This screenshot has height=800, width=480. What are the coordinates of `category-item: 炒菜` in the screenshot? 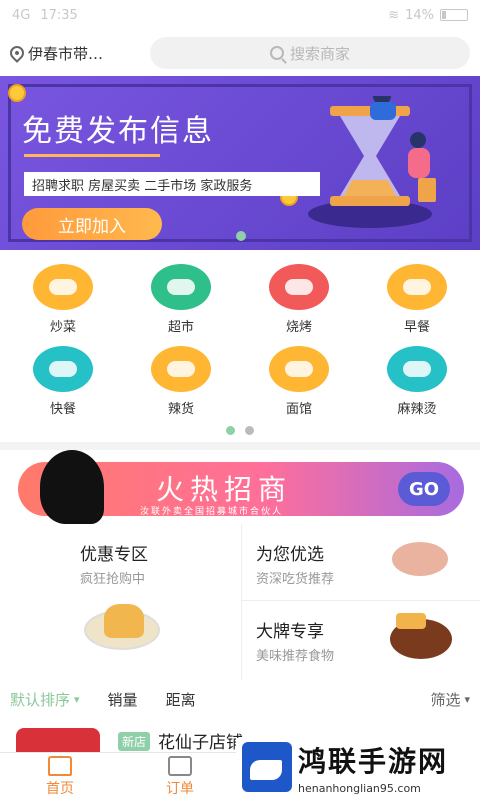 It's located at (63, 299).